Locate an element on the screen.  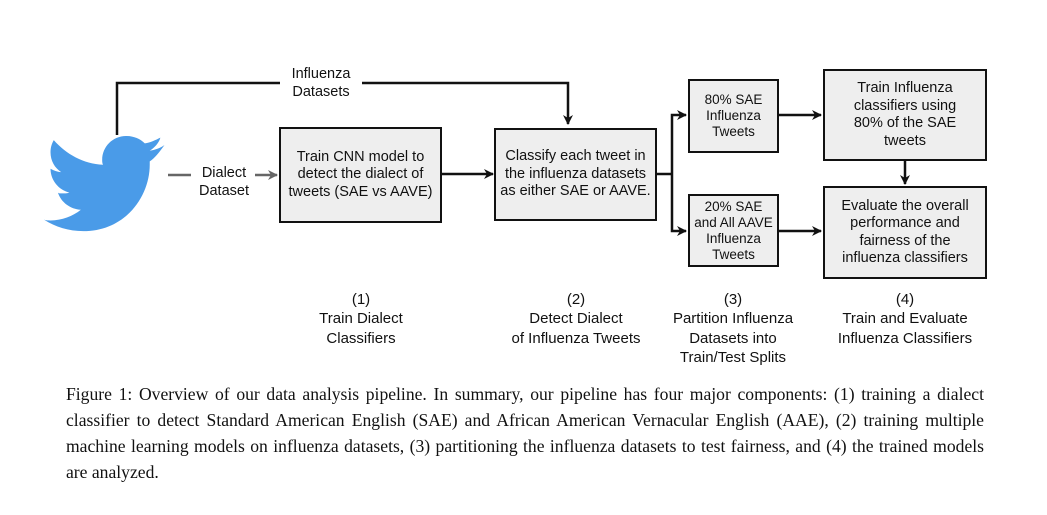
stage-3-number: (3) is located at coordinates (733, 299).